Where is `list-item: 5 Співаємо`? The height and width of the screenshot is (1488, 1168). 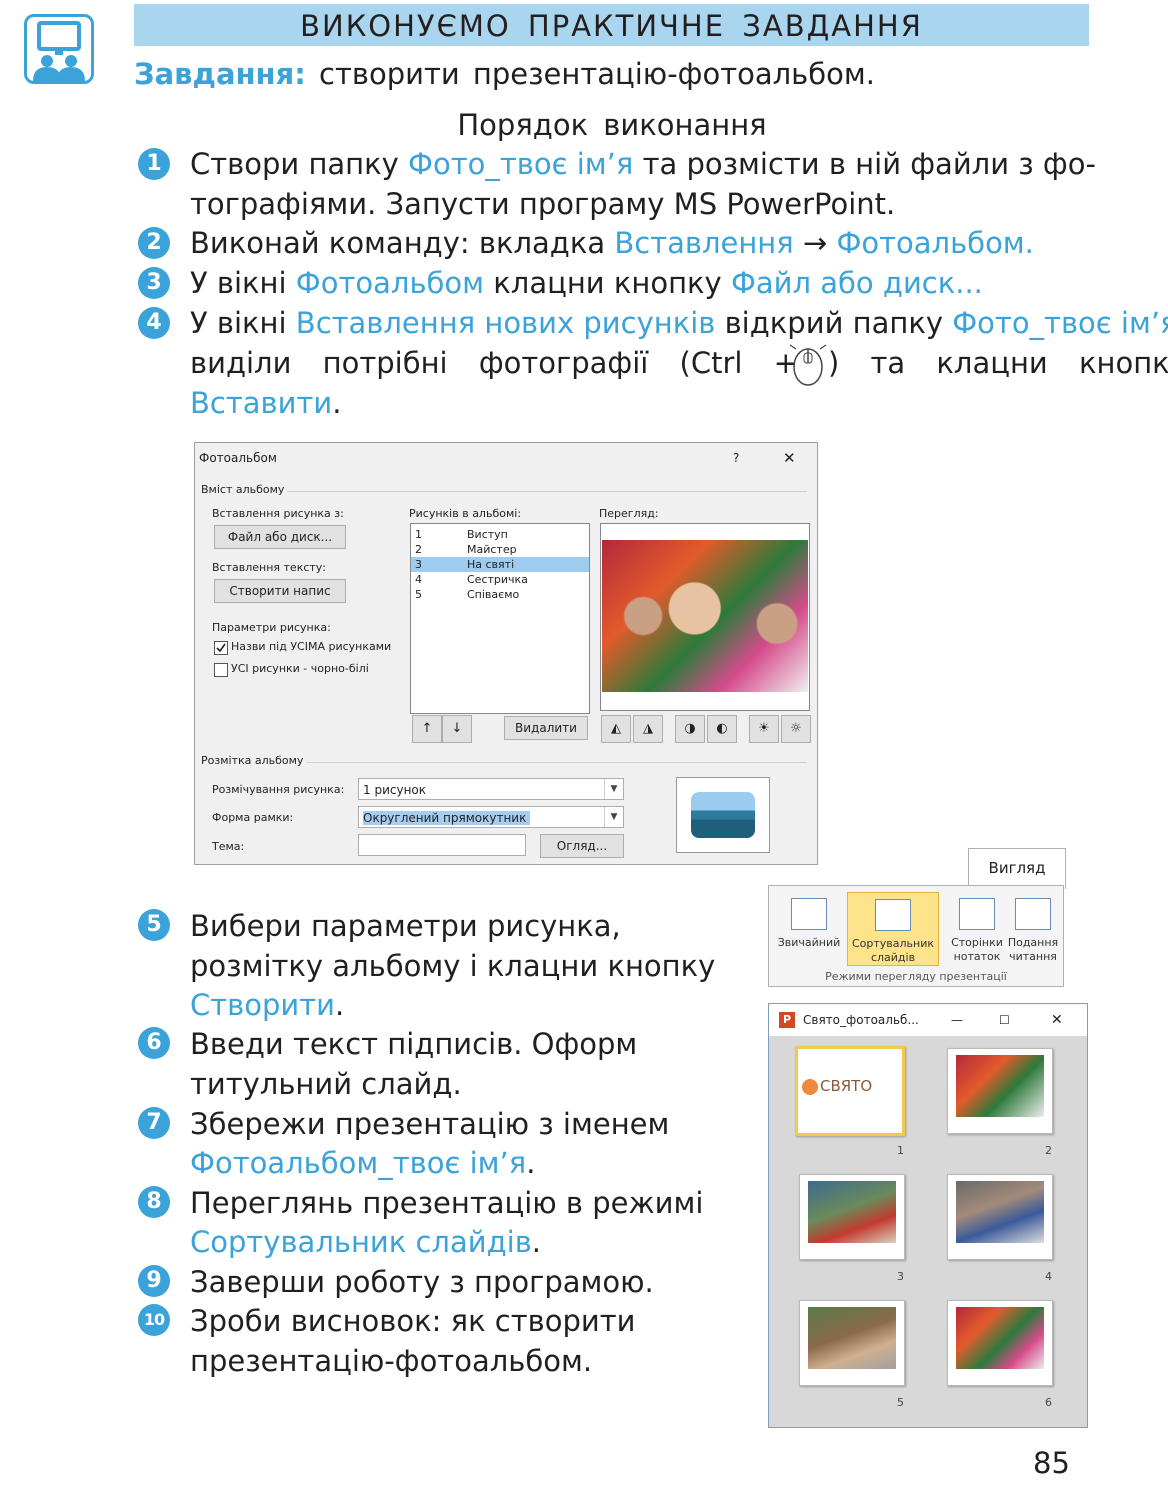
list-item: 5 Співаємо is located at coordinates (500, 594).